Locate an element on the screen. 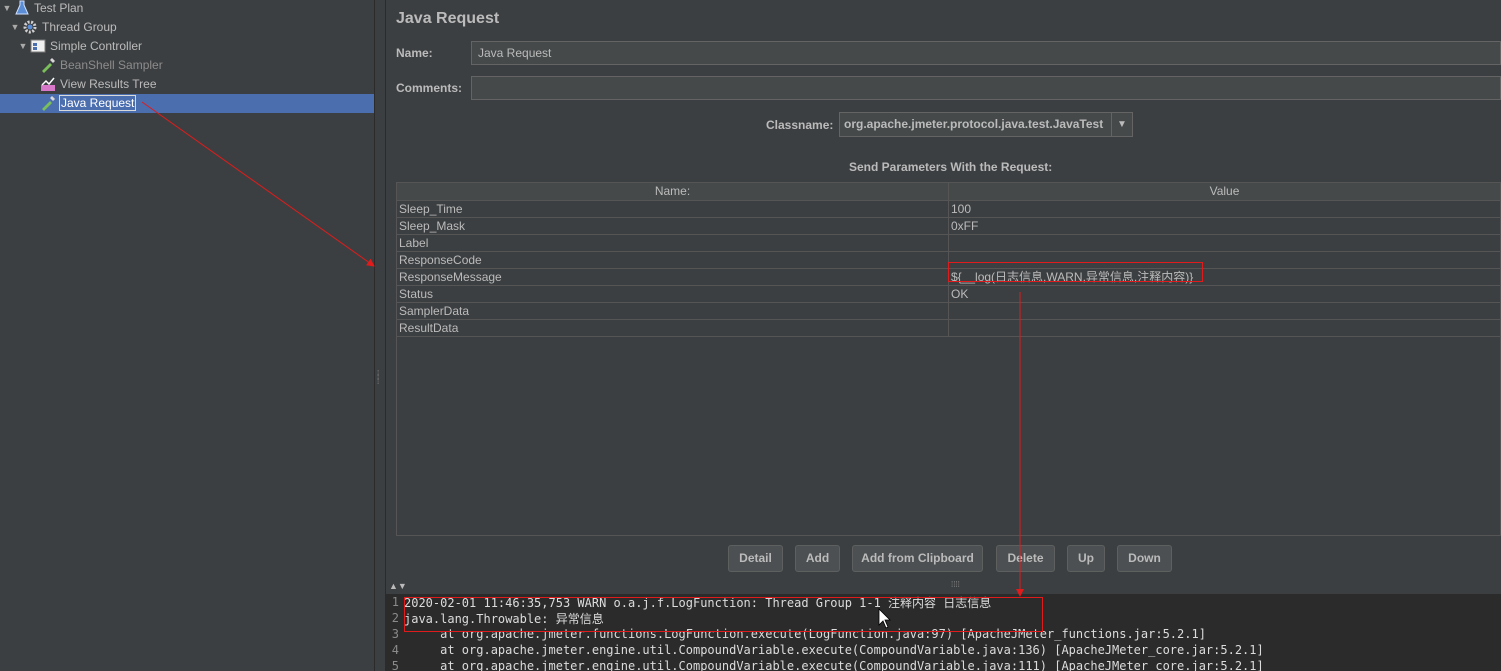 Image resolution: width=1501 pixels, height=671 pixels. table-row: SamplerData is located at coordinates (948, 311).